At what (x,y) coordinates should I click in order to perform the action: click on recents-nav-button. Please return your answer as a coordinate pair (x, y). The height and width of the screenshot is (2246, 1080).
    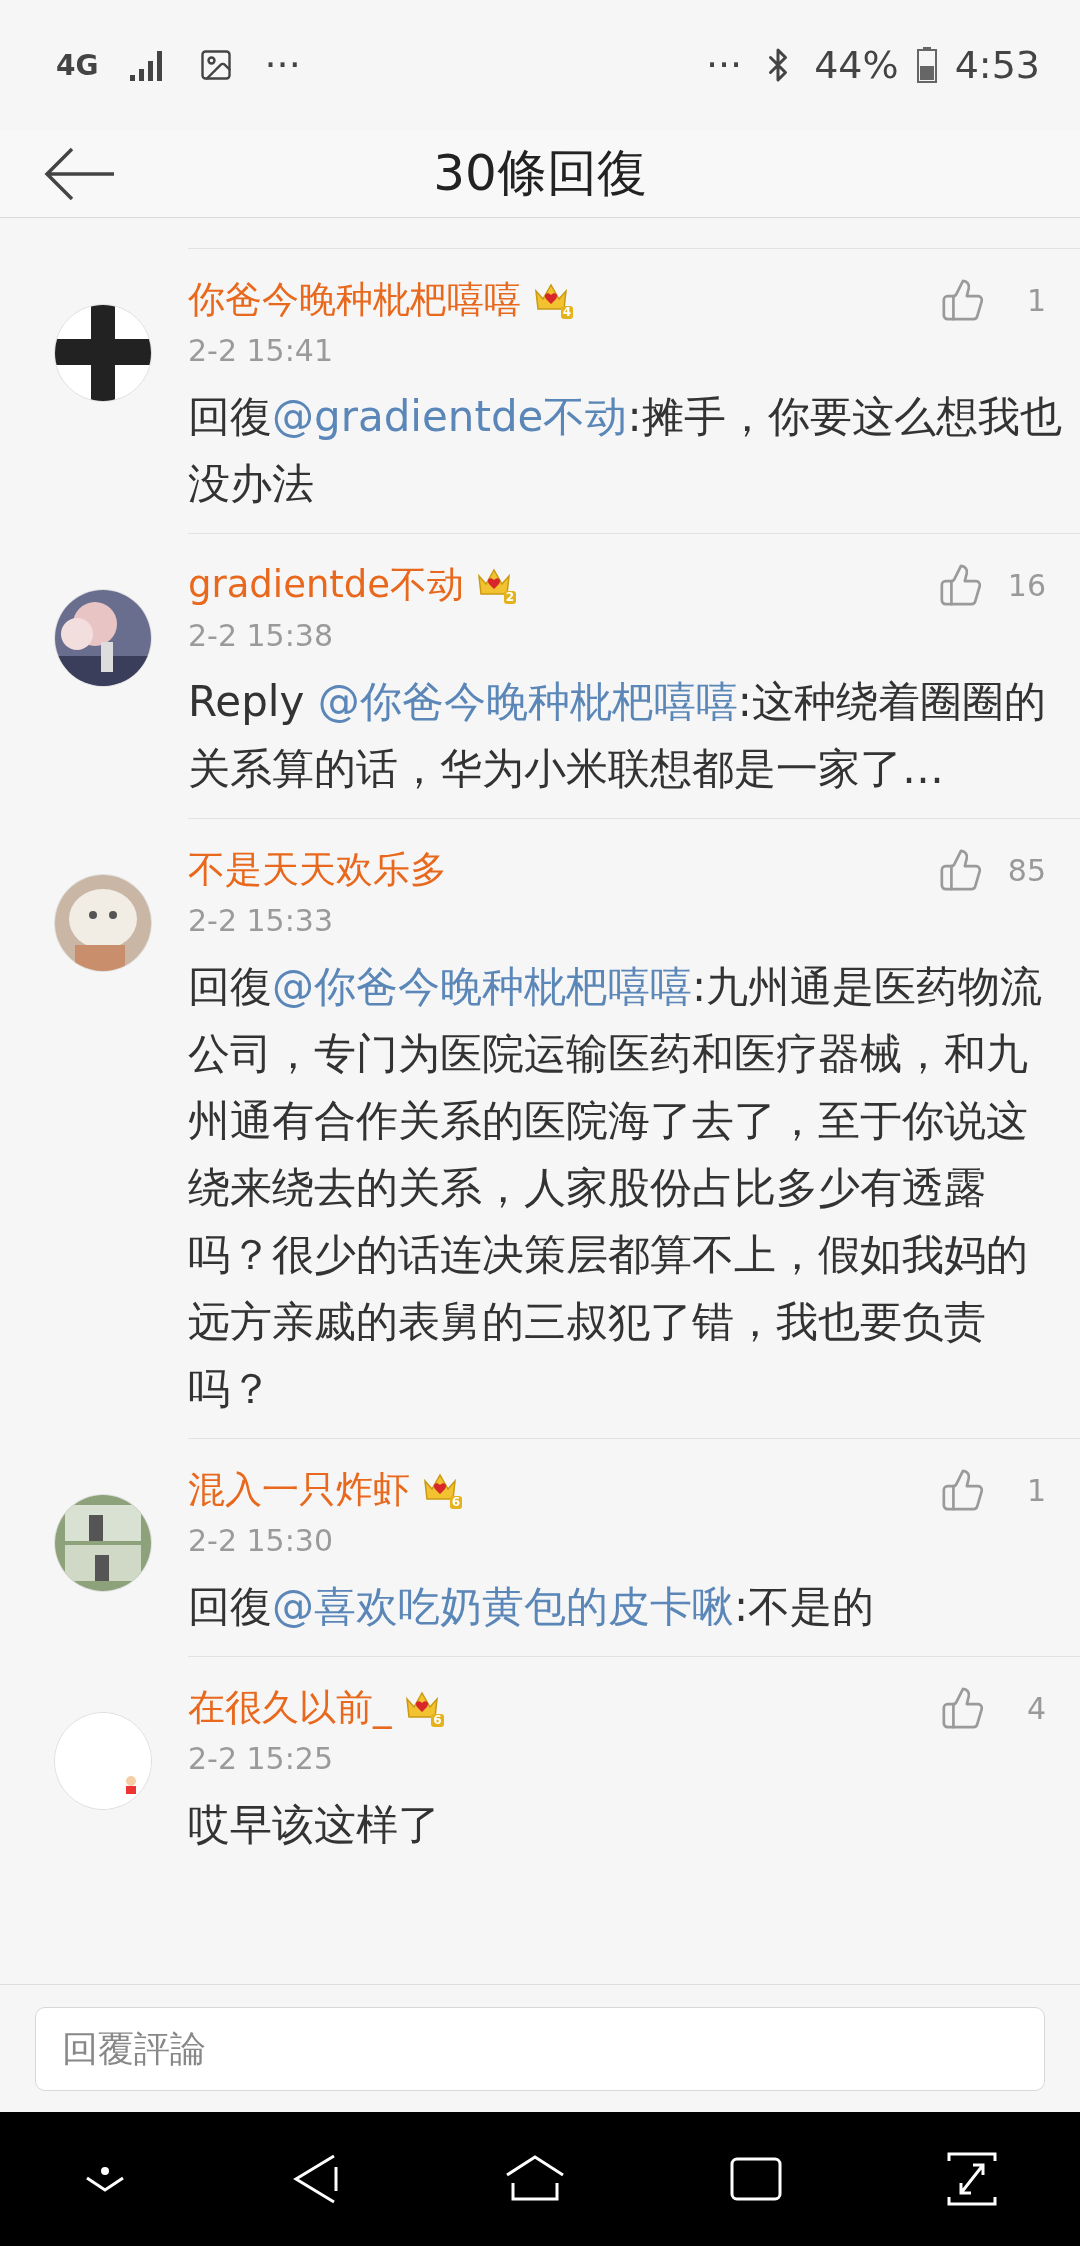
    Looking at the image, I should click on (756, 2179).